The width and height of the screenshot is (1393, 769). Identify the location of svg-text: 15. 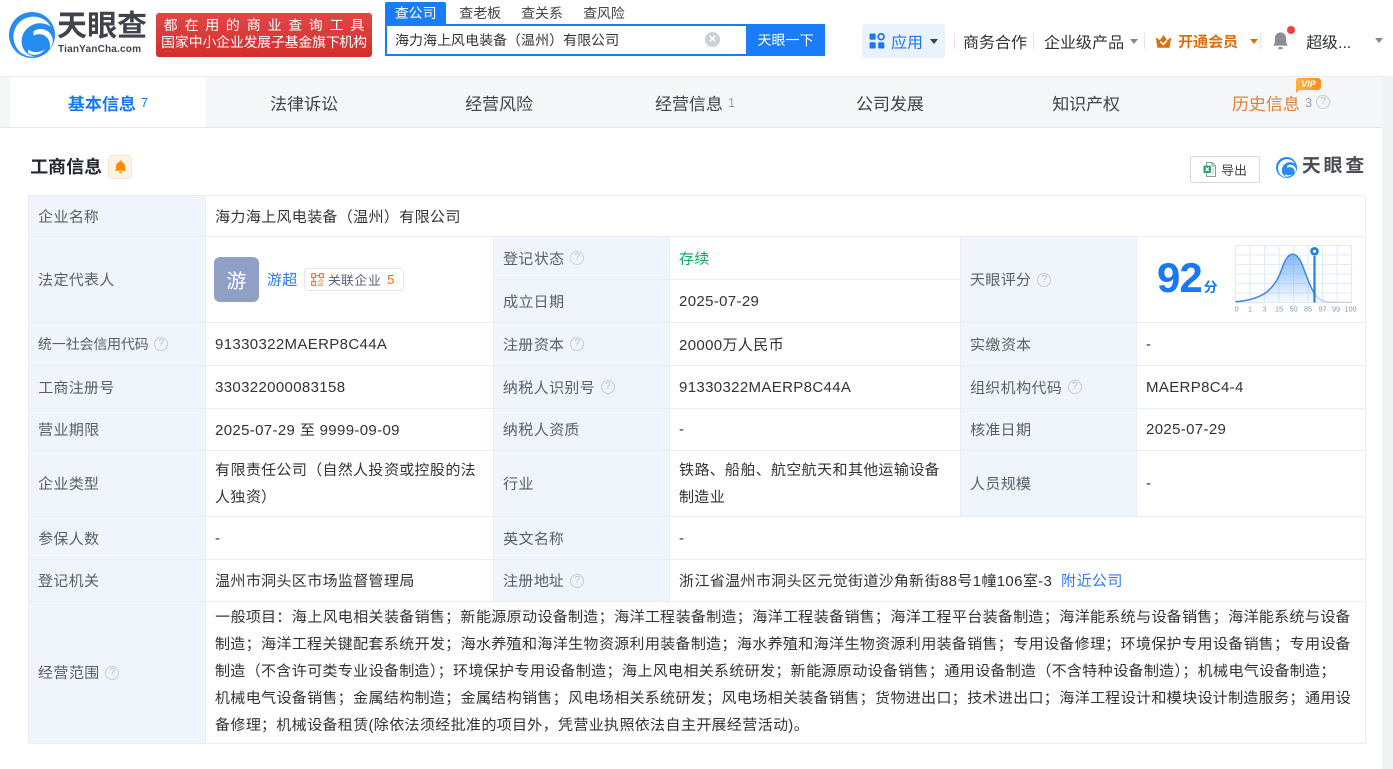
(1279, 309).